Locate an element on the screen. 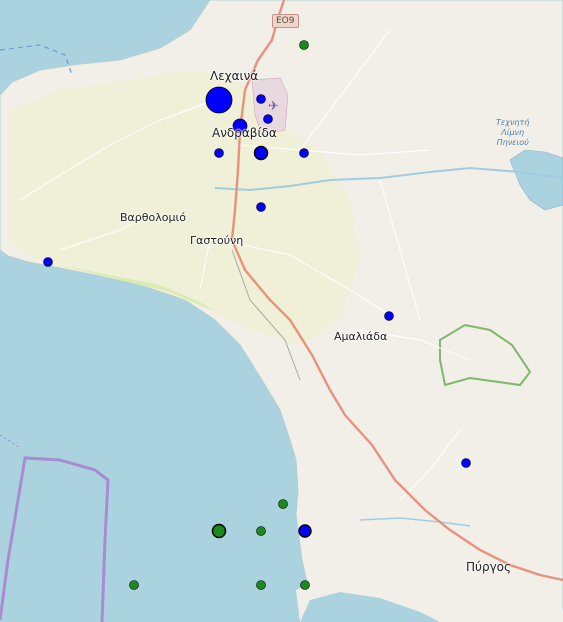 This screenshot has width=563, height=622. lake-label-line-1: Τεχνητή is located at coordinates (513, 122).